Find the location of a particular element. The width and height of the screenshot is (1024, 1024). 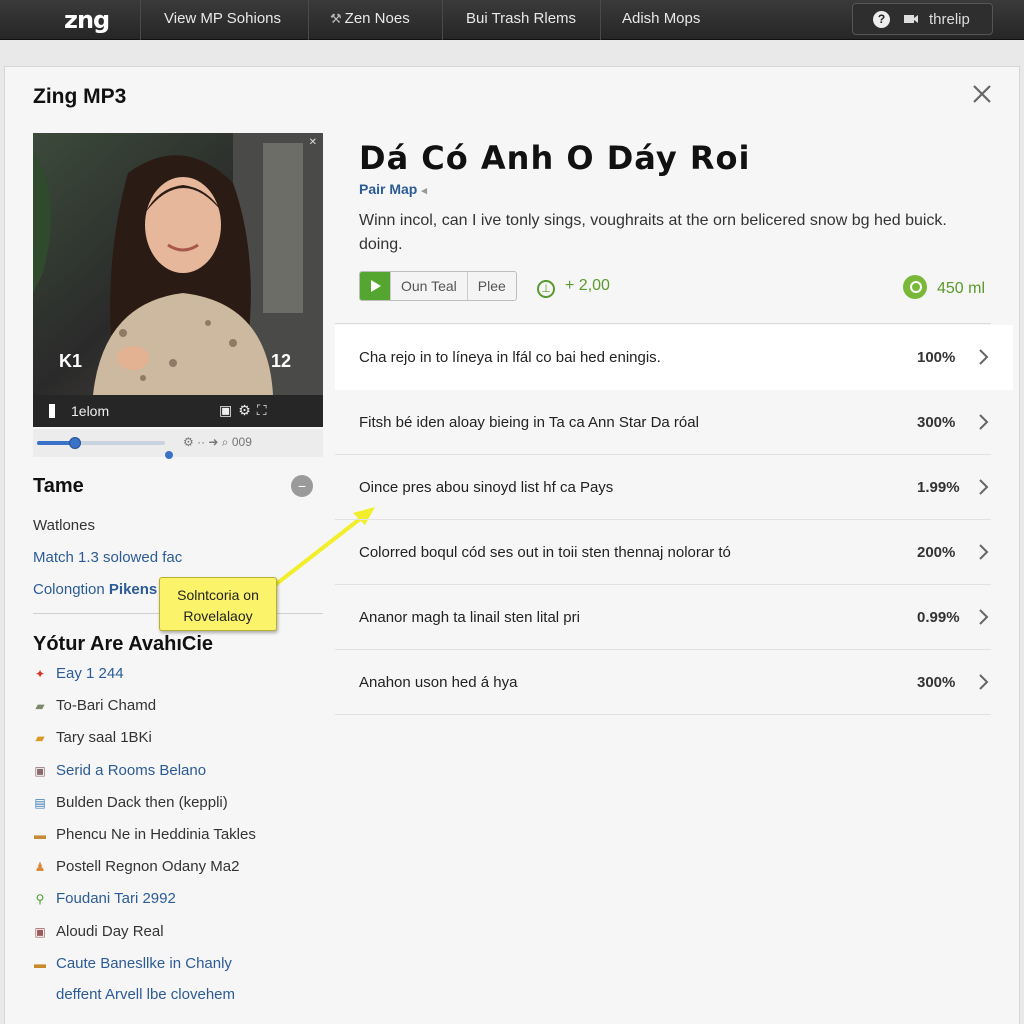

help-icon: ? is located at coordinates (881, 19).